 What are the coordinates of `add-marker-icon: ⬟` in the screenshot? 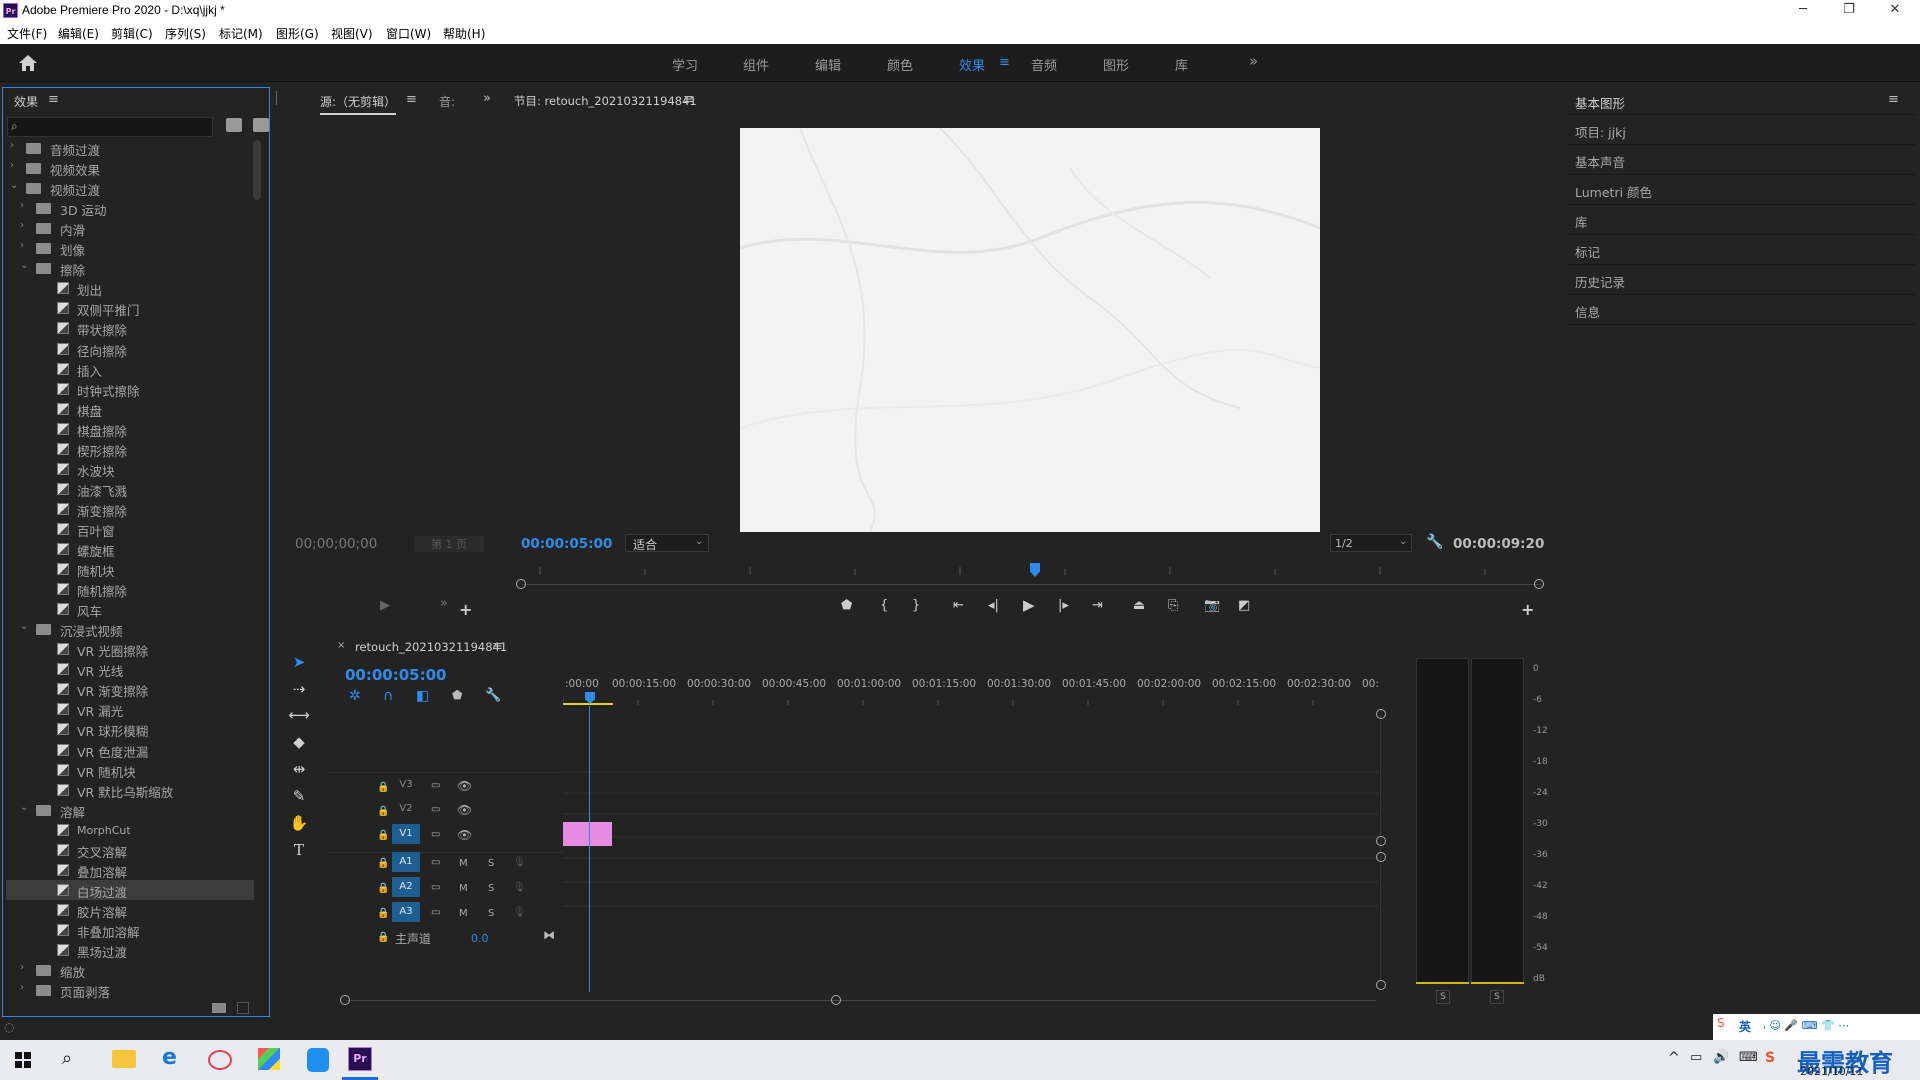 It's located at (846, 605).